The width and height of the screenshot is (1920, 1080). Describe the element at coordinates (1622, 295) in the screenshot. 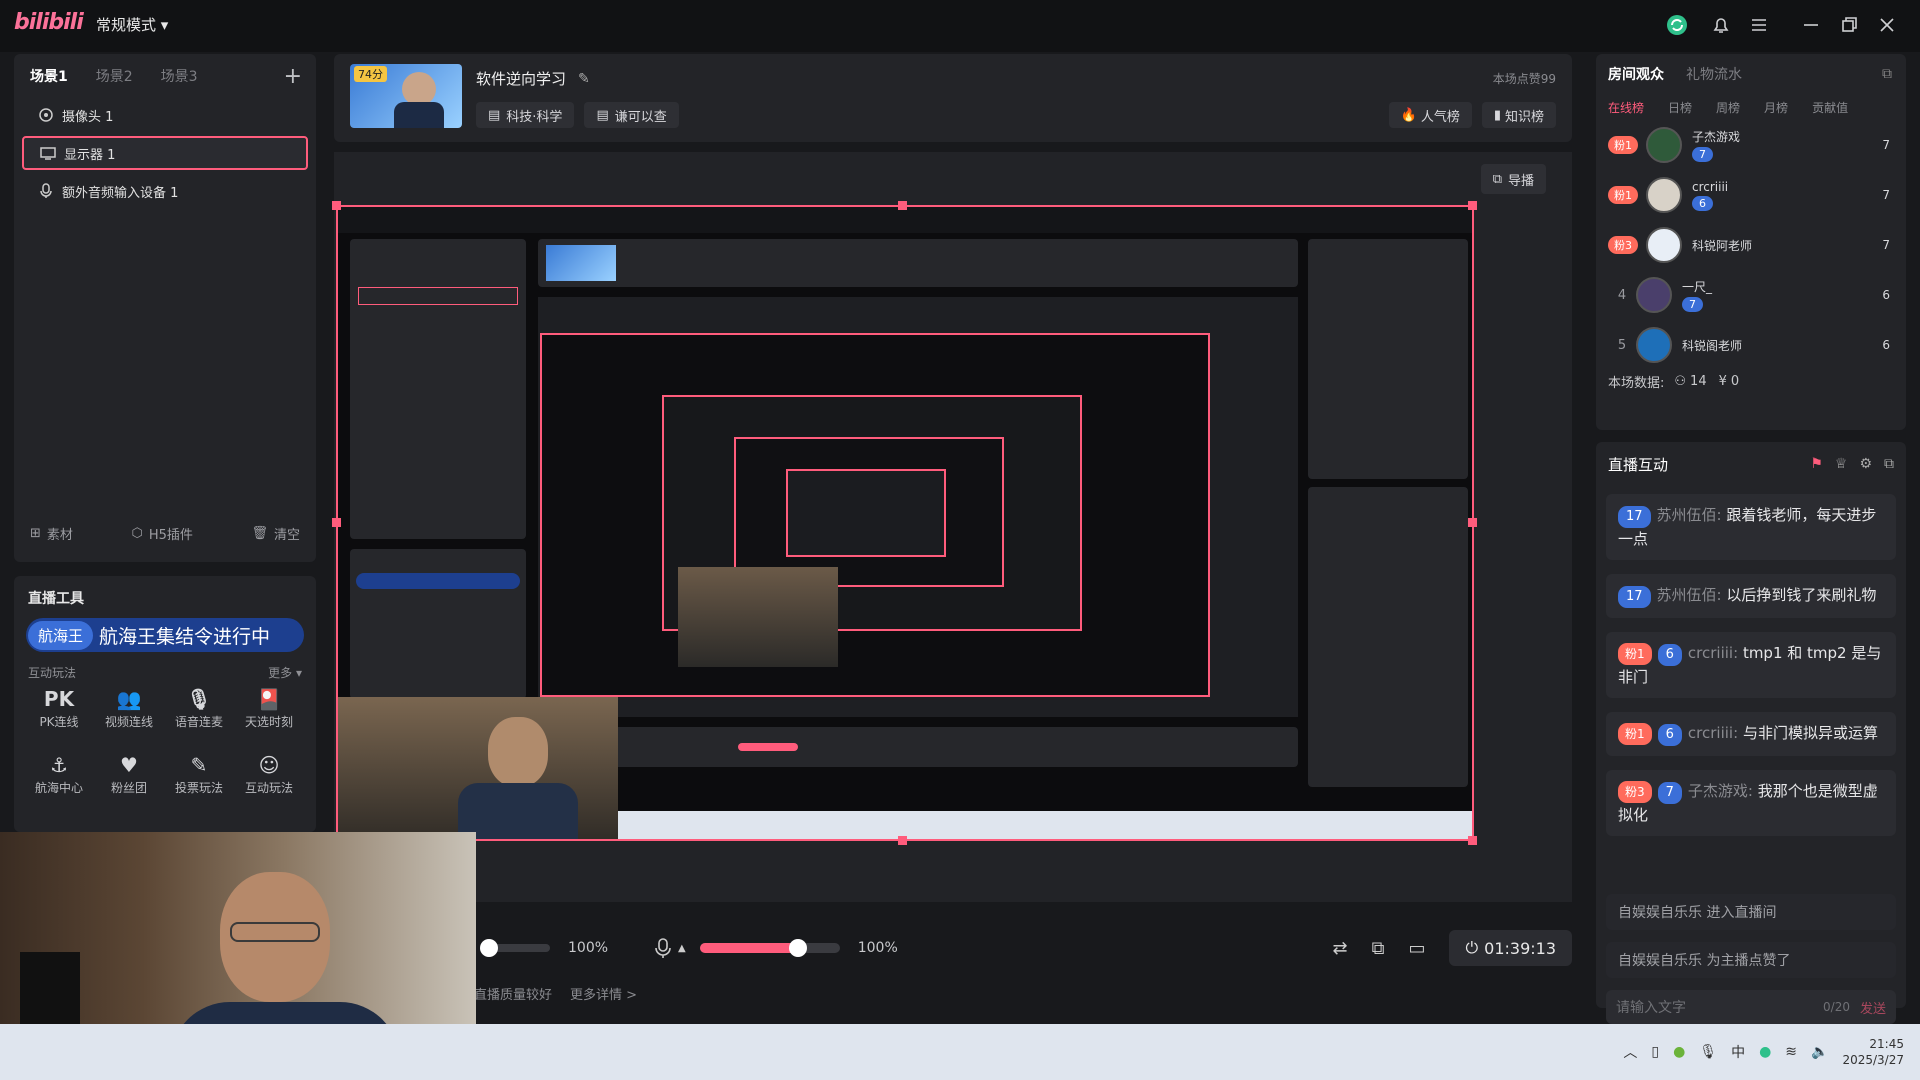

I see `rank-number: 4` at that location.